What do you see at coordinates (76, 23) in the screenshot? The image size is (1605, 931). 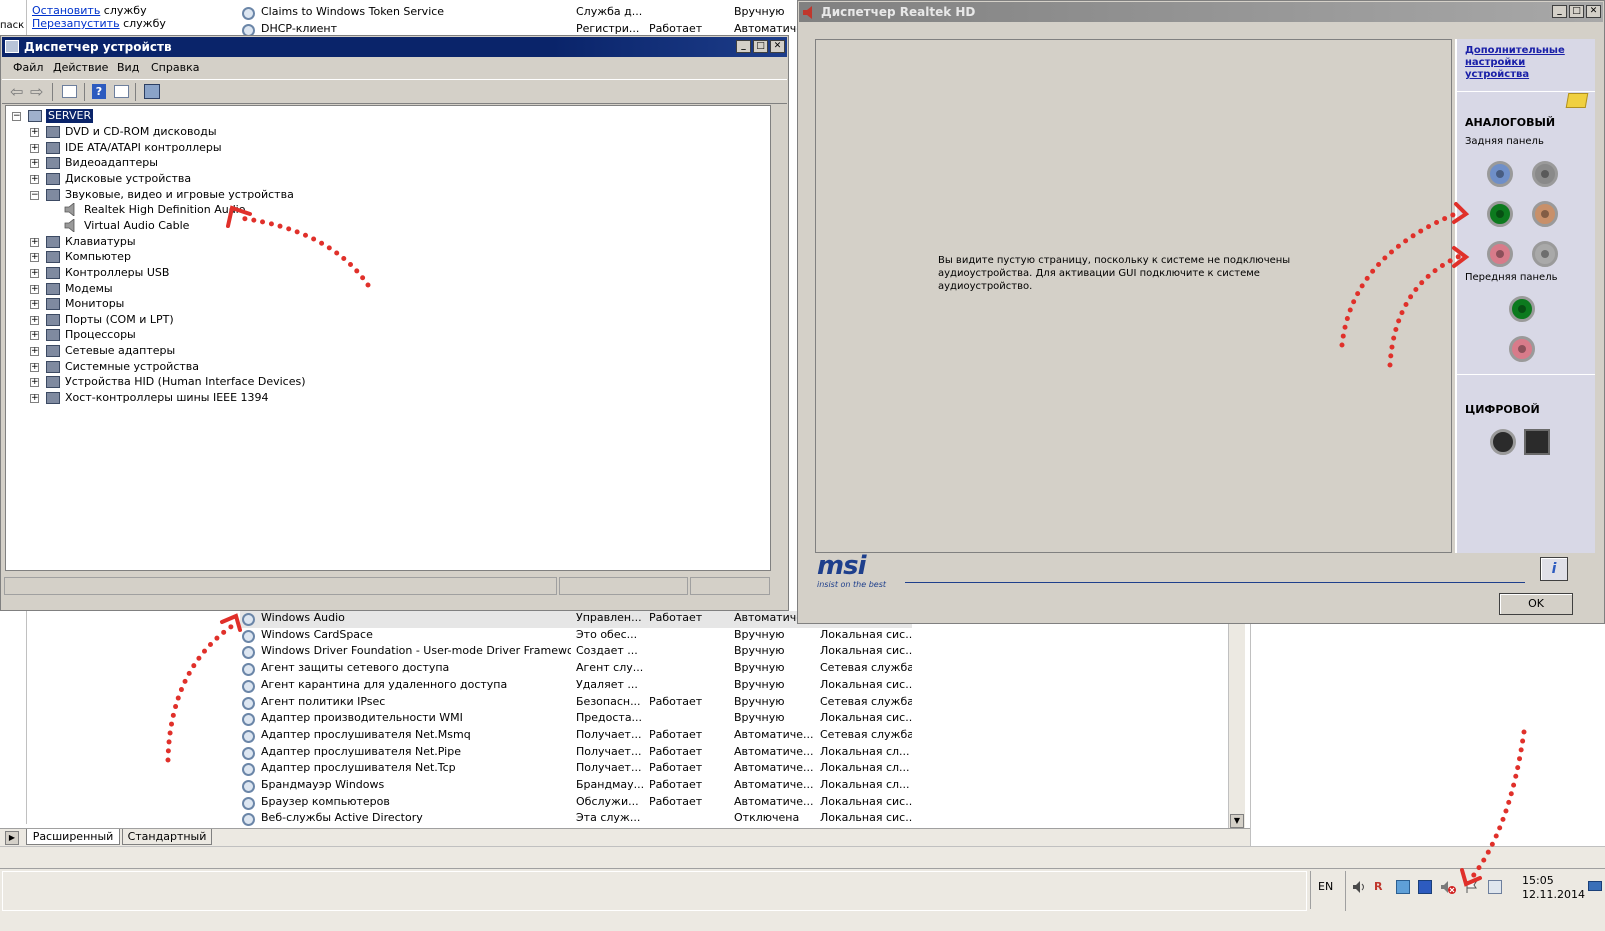 I see `restart-service-link: Перезапустить` at bounding box center [76, 23].